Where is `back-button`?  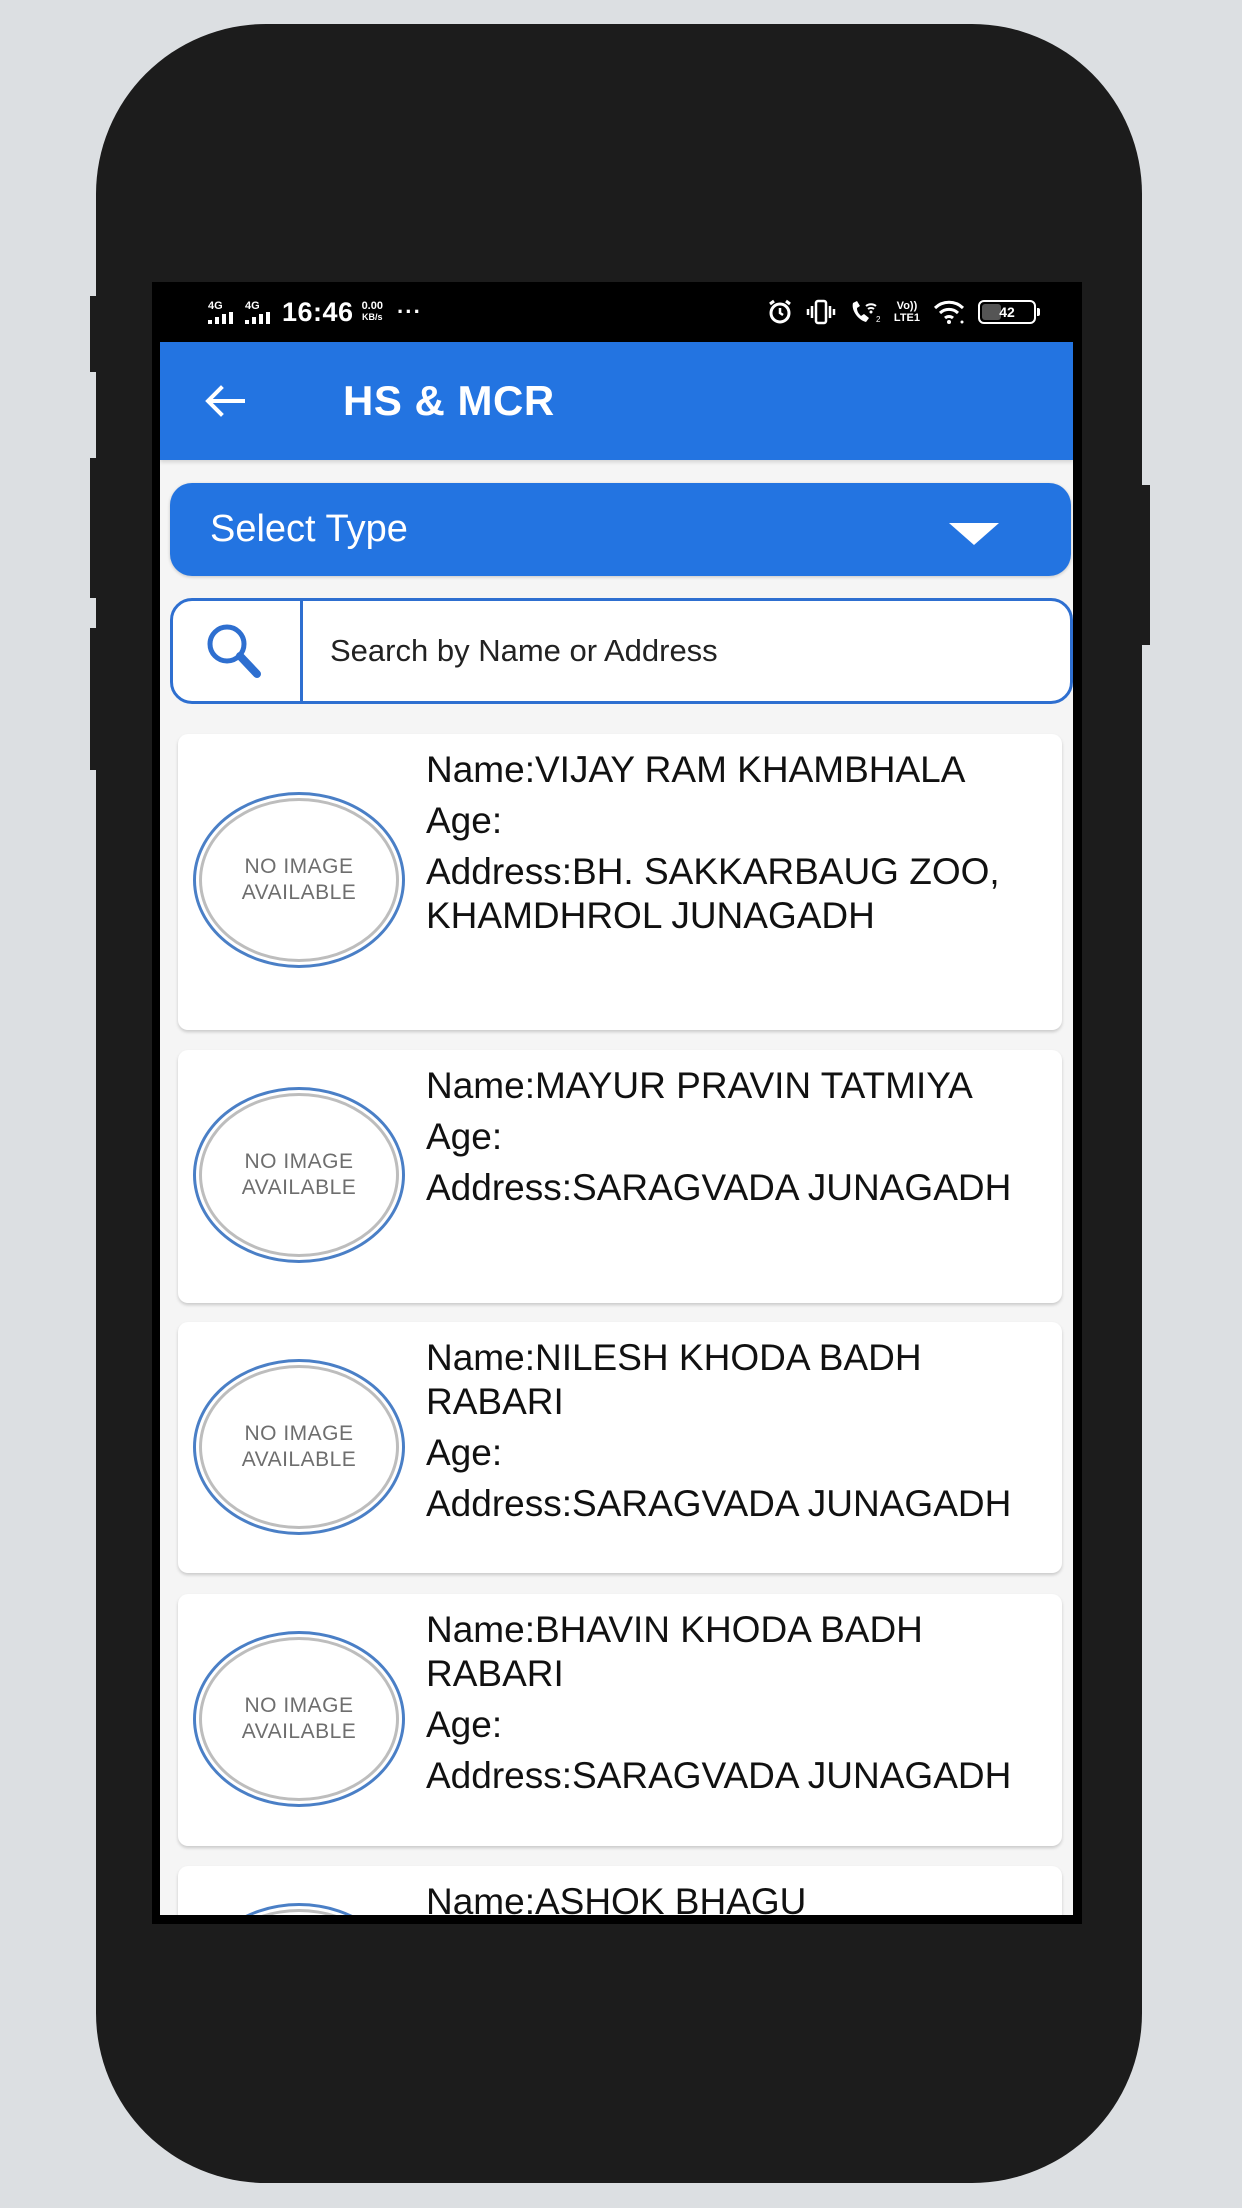
back-button is located at coordinates (225, 401).